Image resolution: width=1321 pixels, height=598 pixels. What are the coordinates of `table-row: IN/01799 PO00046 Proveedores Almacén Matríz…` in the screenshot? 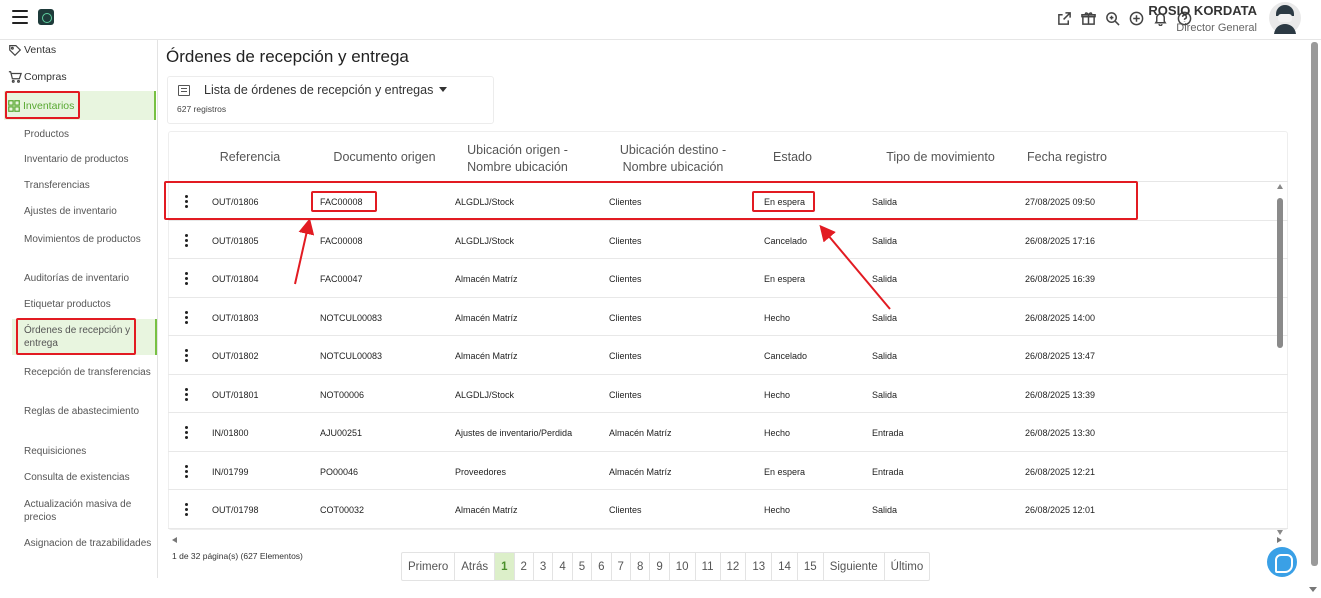 It's located at (728, 471).